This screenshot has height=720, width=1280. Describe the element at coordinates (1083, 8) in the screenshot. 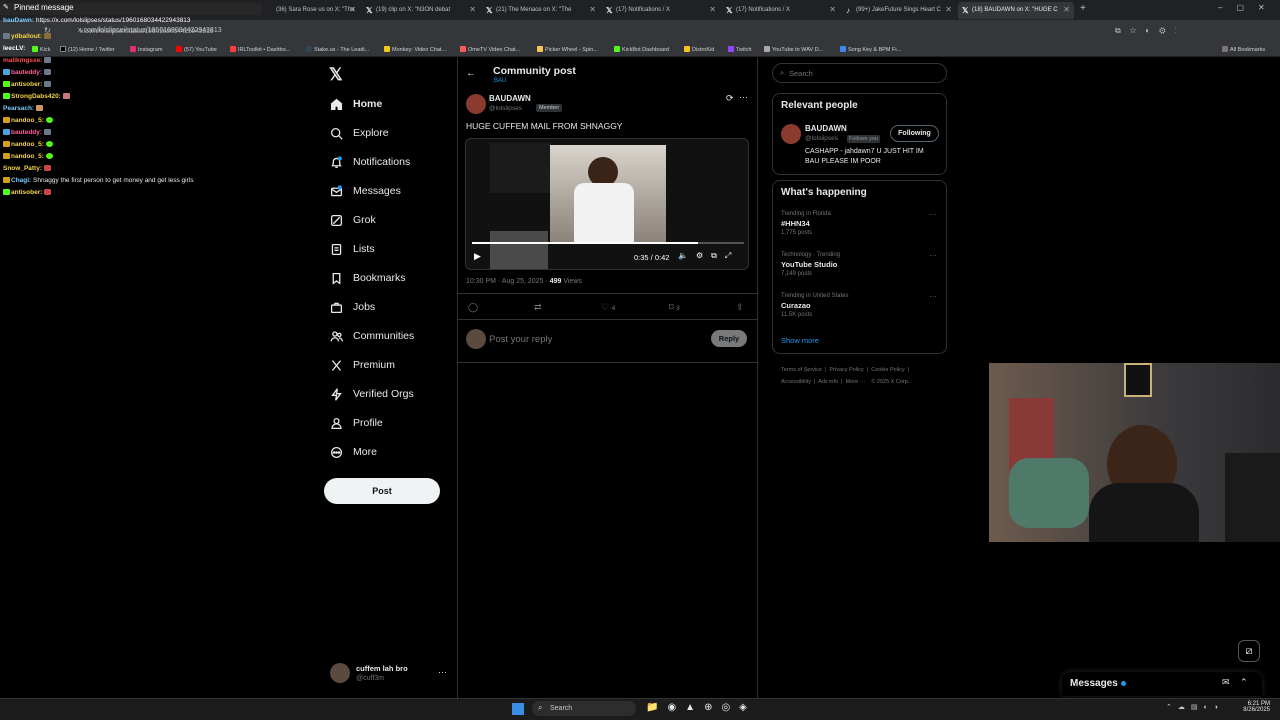

I see `new-tab-icon: +` at that location.